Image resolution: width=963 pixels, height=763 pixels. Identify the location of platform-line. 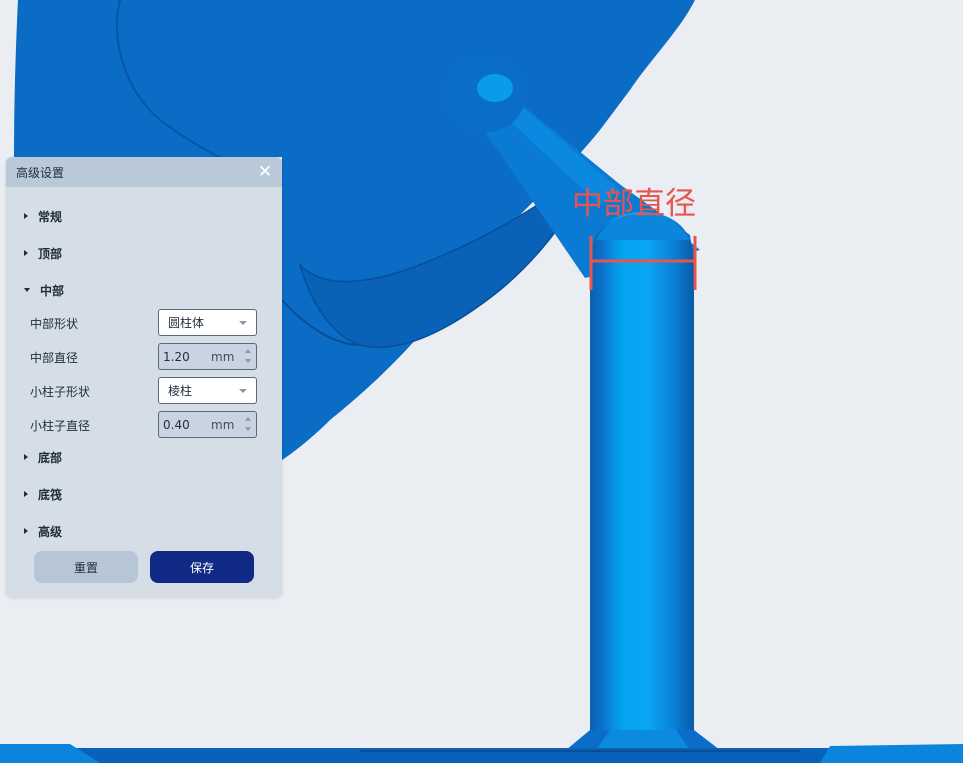
(580, 751).